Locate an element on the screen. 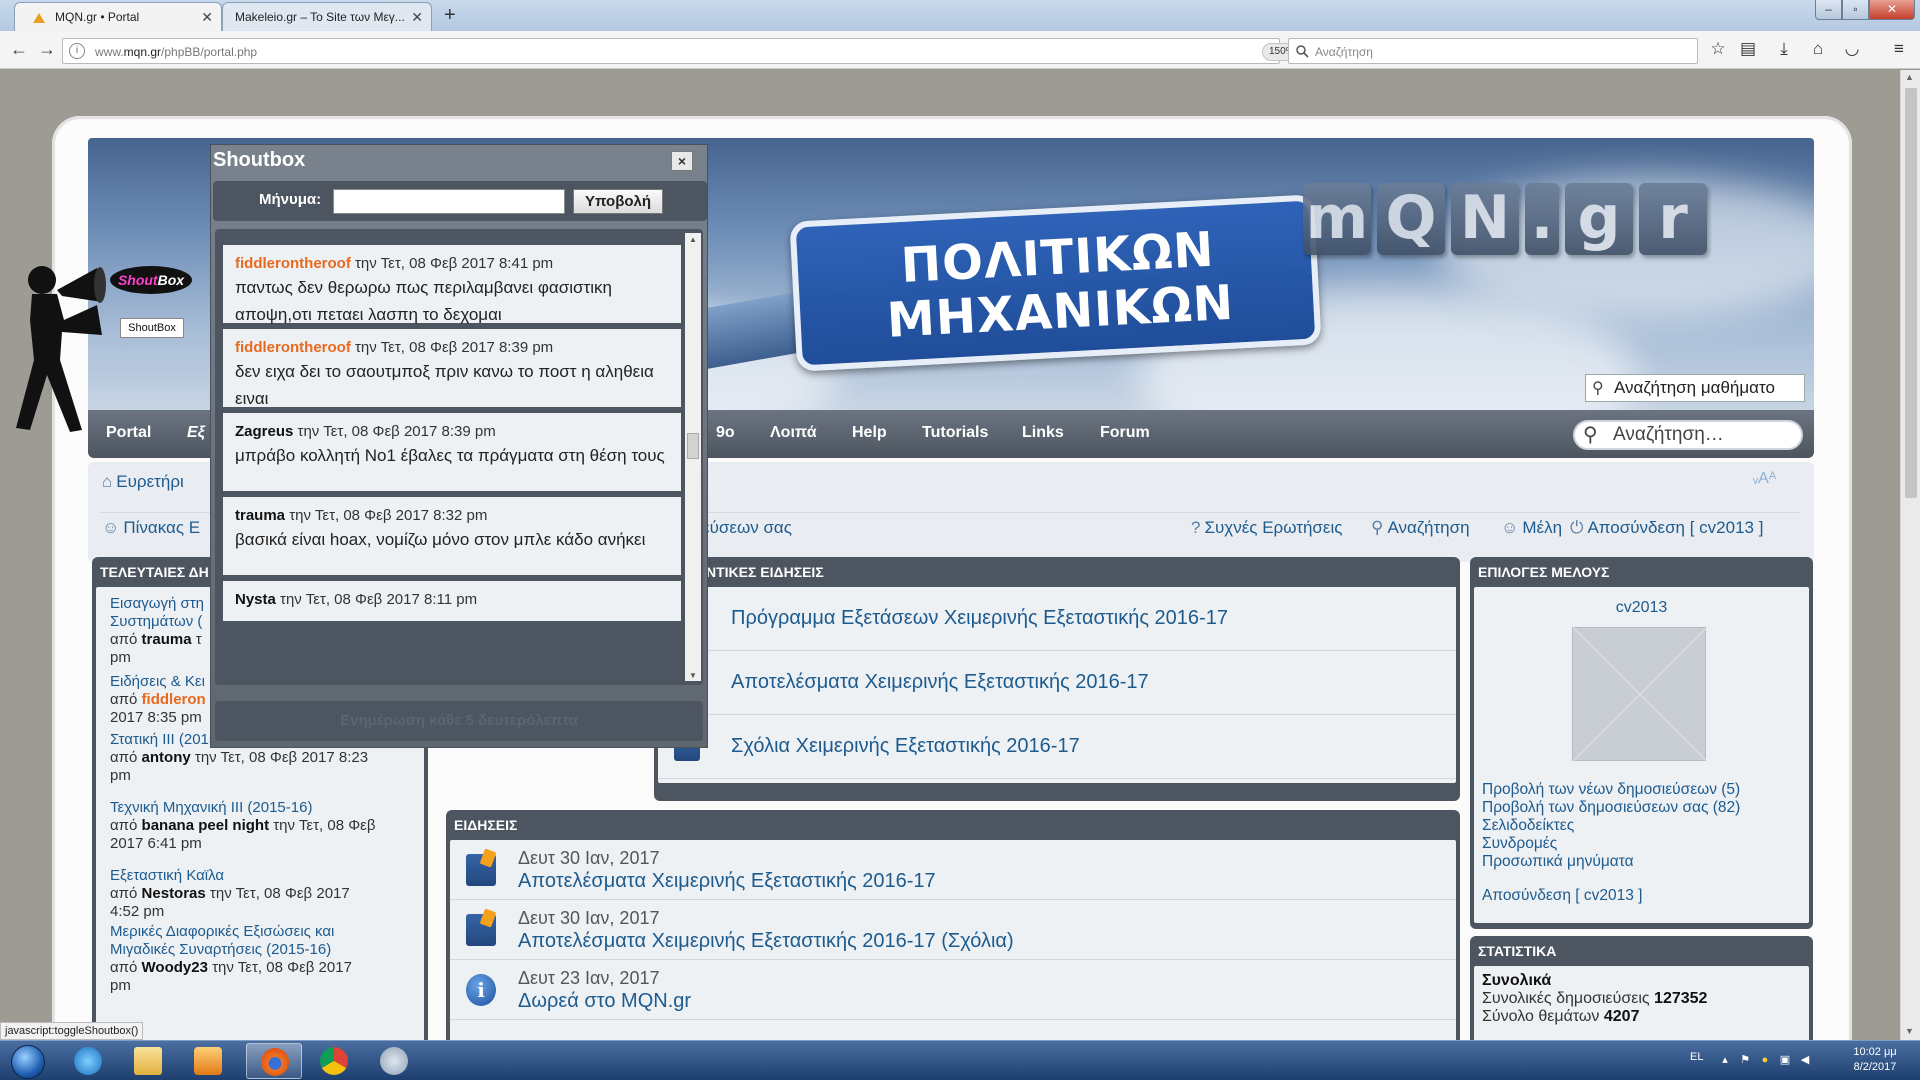 This screenshot has height=1080, width=1920. list-item: Σχόλια Χειμερινής Εξεταστικής 2016-17 is located at coordinates (1057, 747).